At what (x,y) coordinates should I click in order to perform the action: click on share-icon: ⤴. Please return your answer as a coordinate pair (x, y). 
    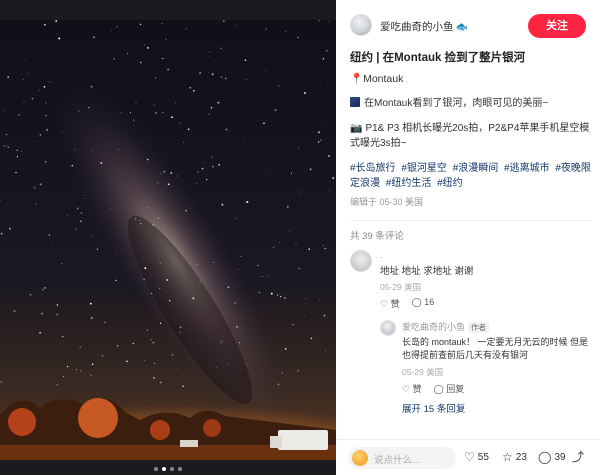
    Looking at the image, I should click on (578, 457).